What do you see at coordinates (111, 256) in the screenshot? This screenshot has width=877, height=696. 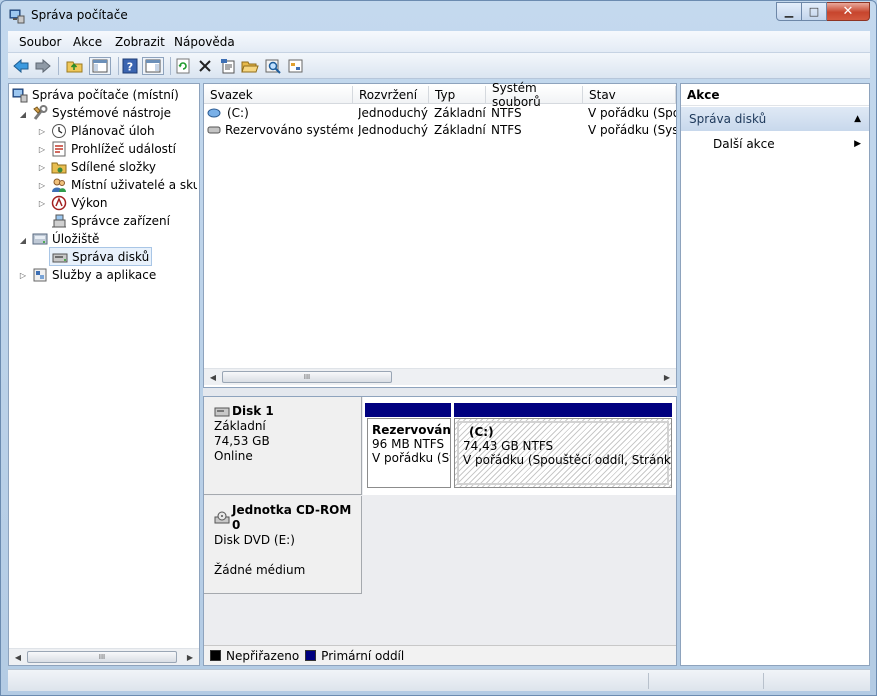 I see `tree-node-label: Správa disků` at bounding box center [111, 256].